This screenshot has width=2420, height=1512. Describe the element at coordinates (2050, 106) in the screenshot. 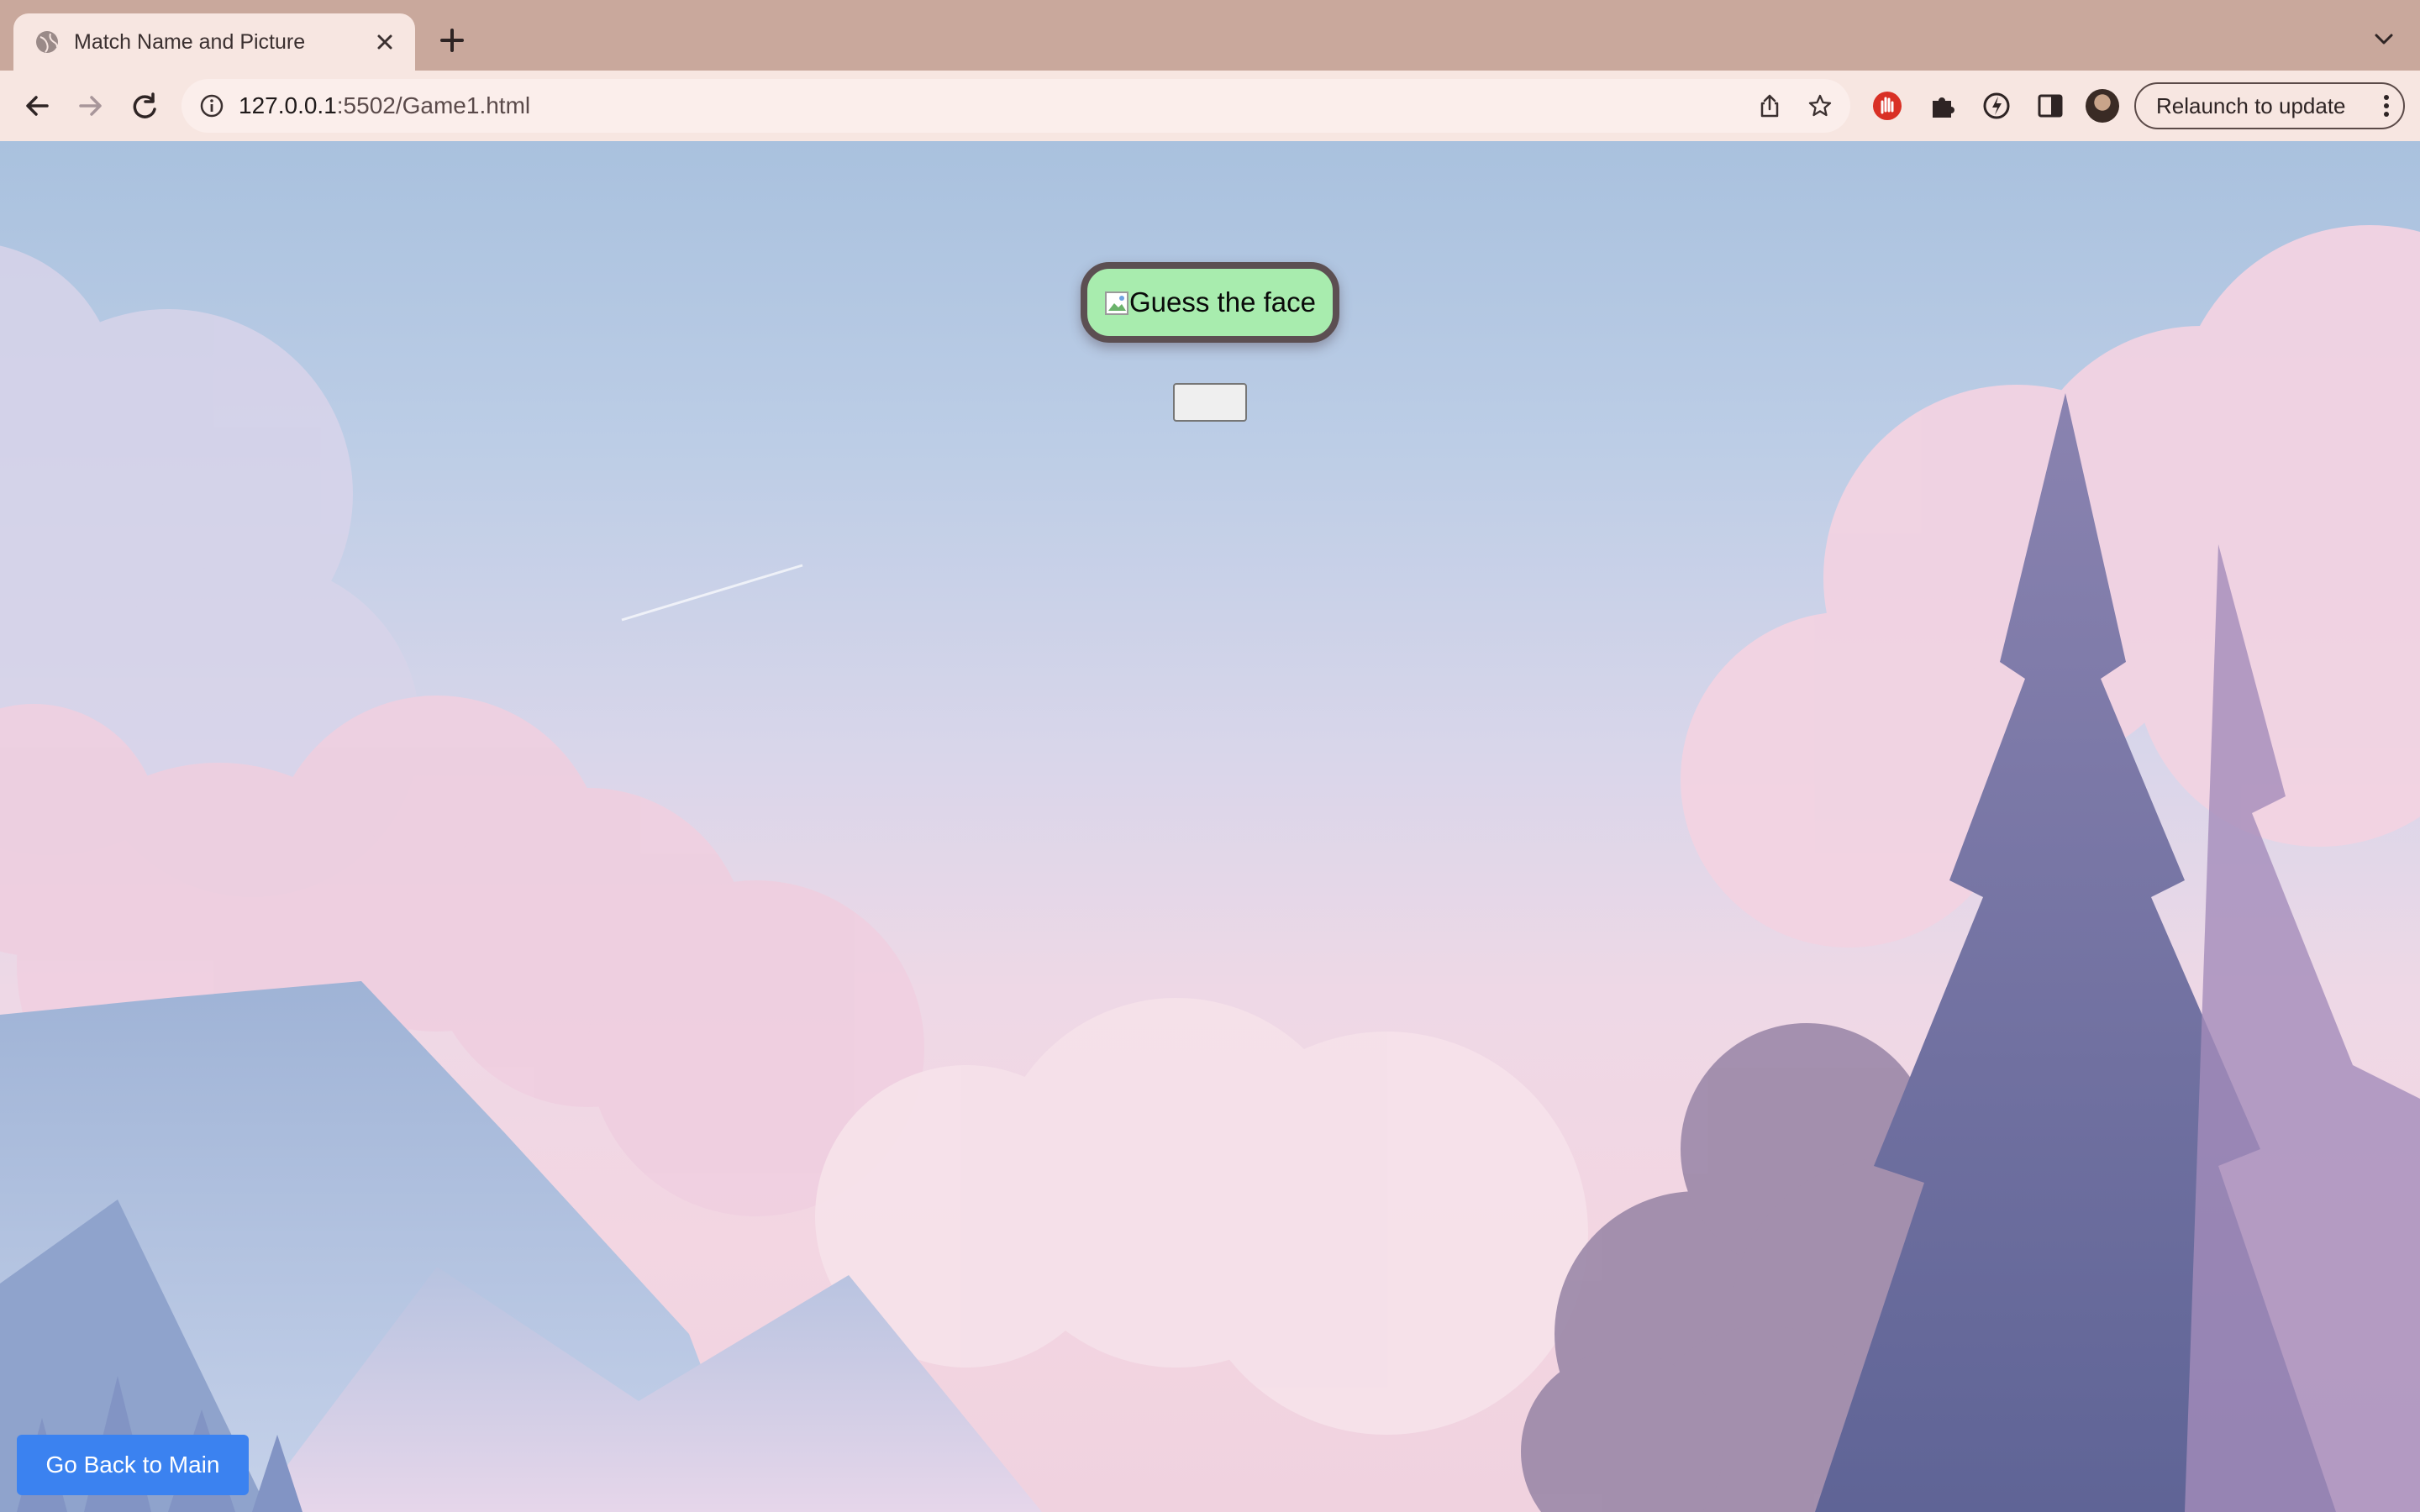

I see `side-panel-icon` at that location.